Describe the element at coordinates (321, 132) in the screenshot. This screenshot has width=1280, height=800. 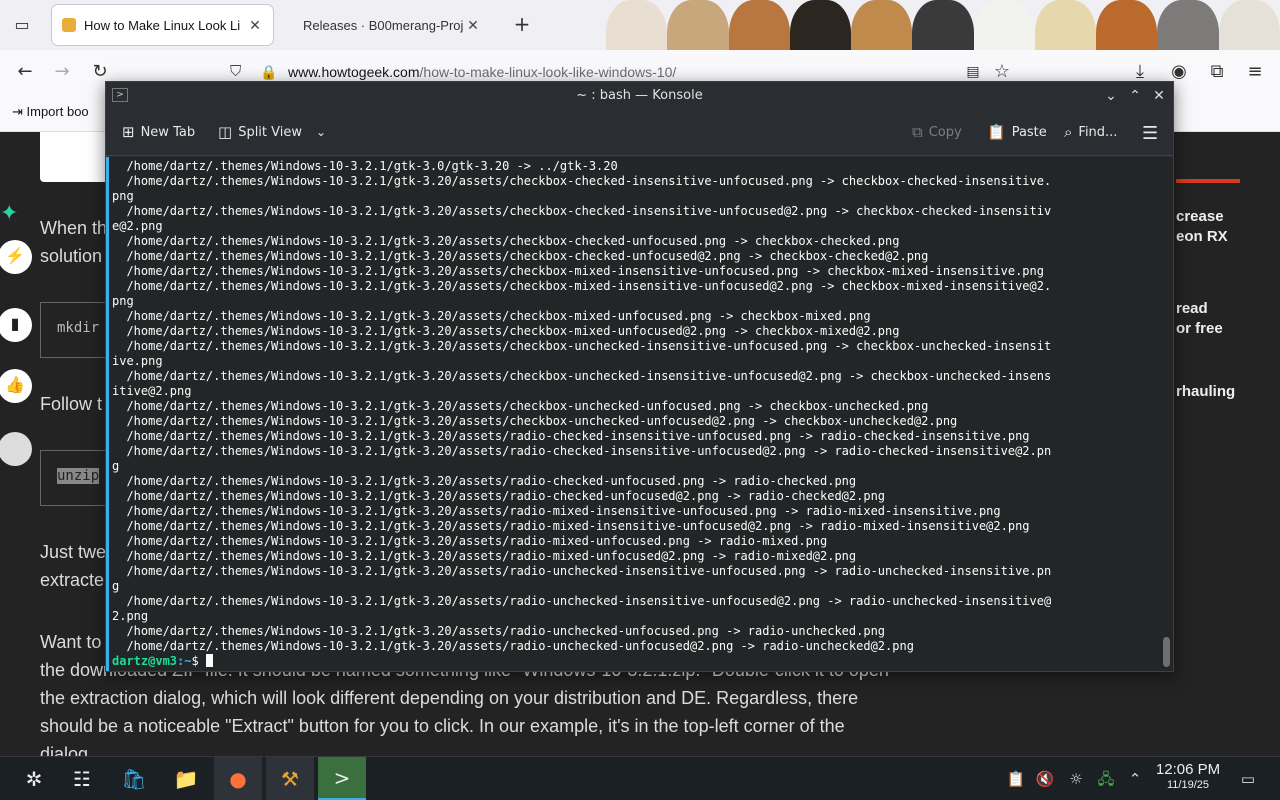
I see `chevron-down-icon: ⌄` at that location.